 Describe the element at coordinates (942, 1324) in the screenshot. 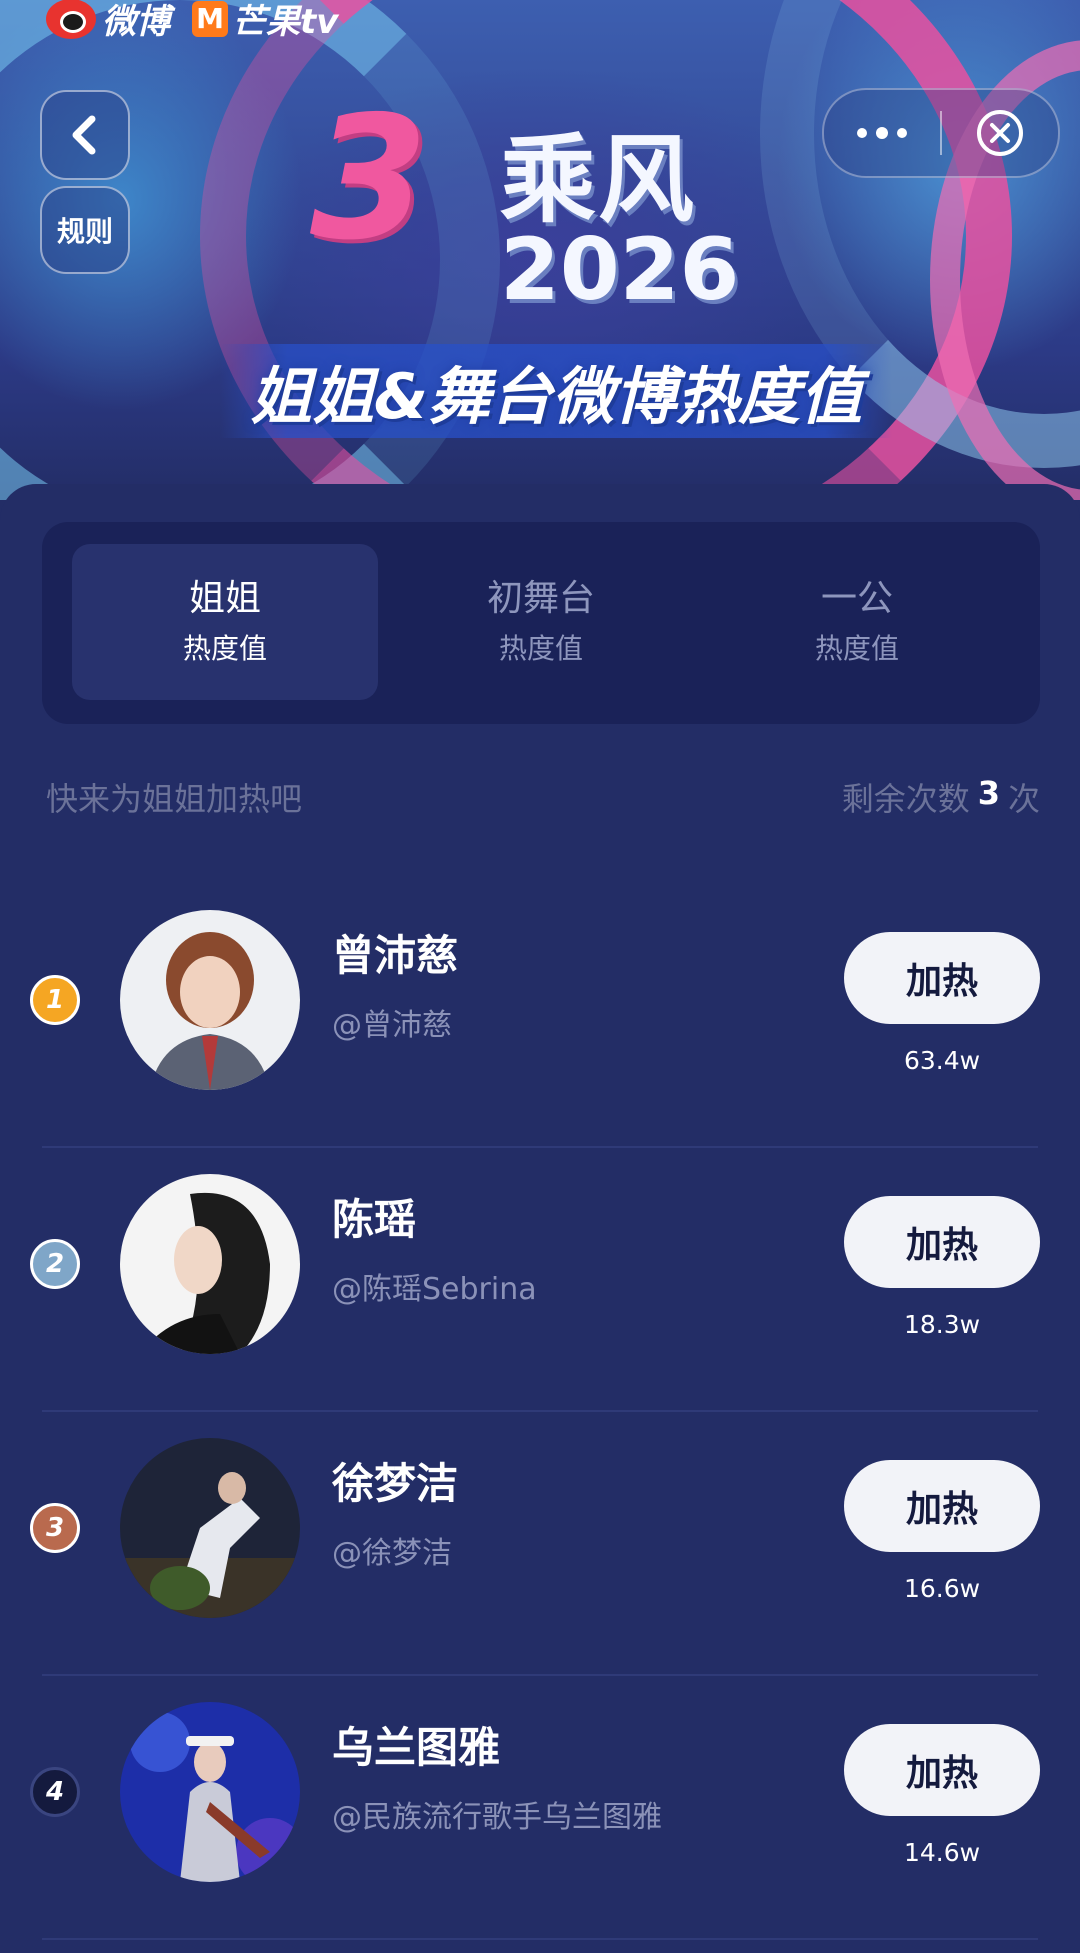

I see `heat-value: 18.3w` at that location.